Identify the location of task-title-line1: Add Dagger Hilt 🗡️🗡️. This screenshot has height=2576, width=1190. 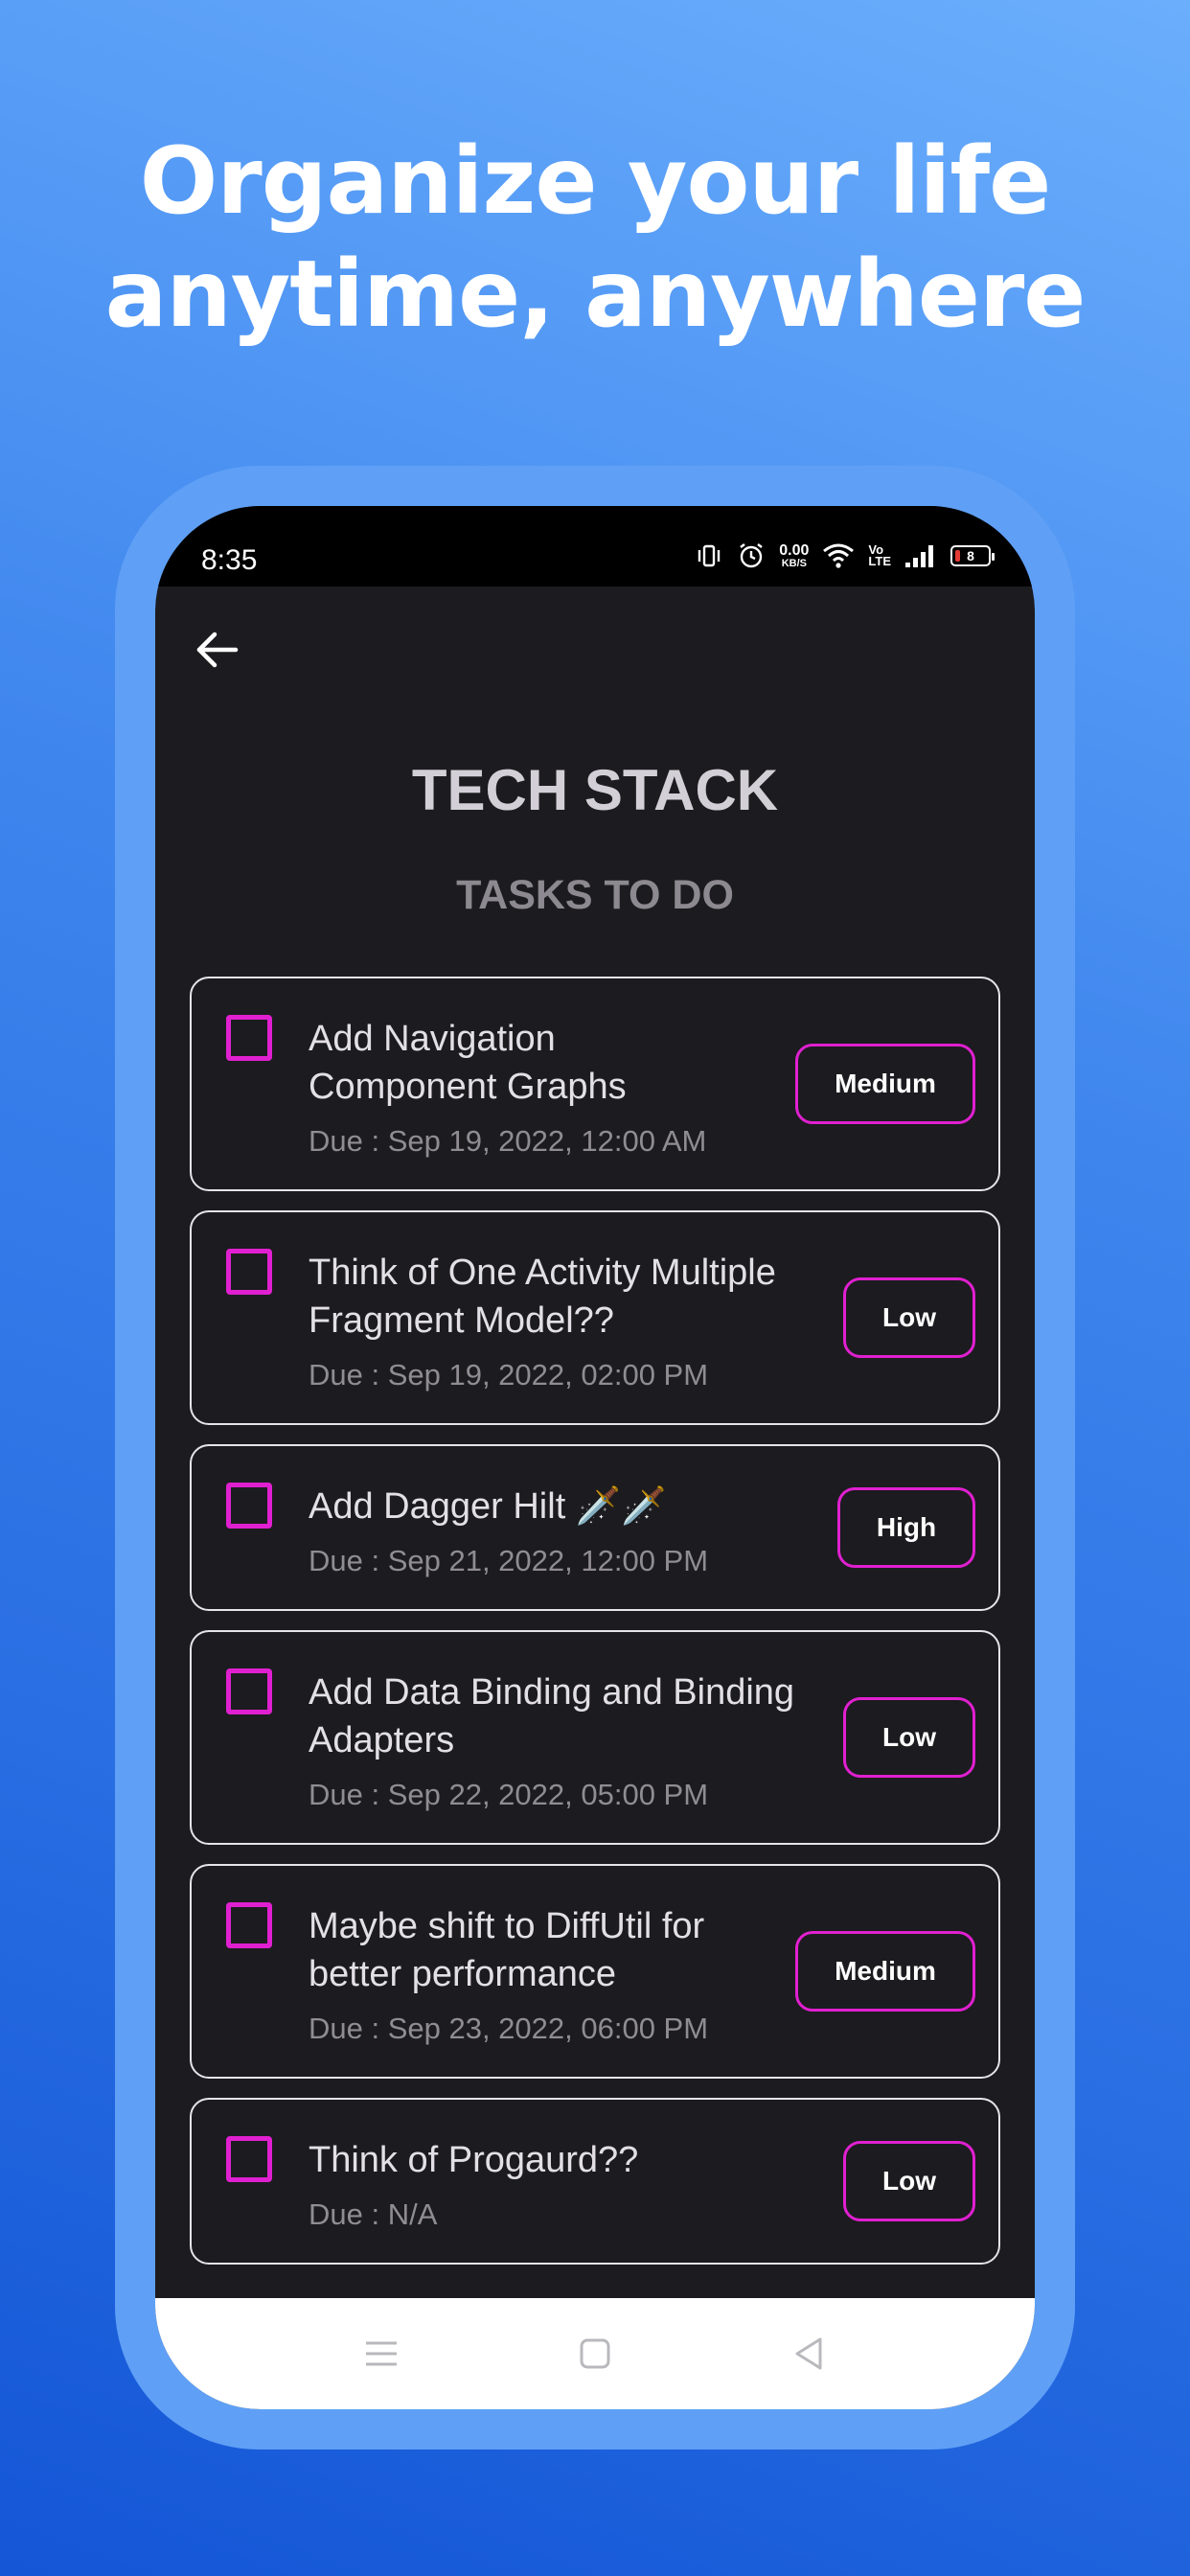
(488, 1506).